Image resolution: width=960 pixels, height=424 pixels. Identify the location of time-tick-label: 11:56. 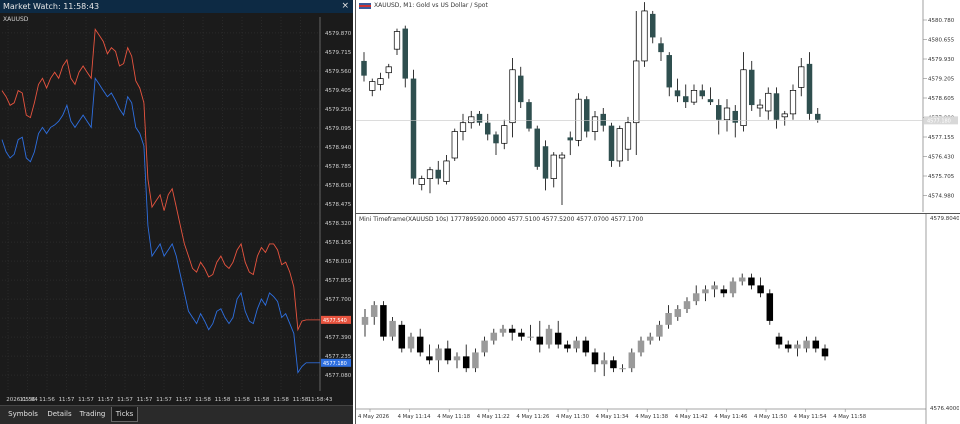
(28, 400).